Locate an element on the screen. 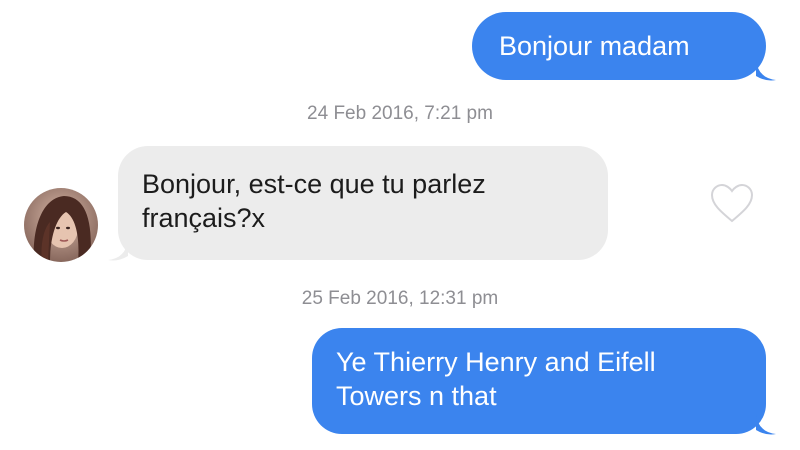  message-text-line: Ye Thierry Henry and Eifell is located at coordinates (496, 362).